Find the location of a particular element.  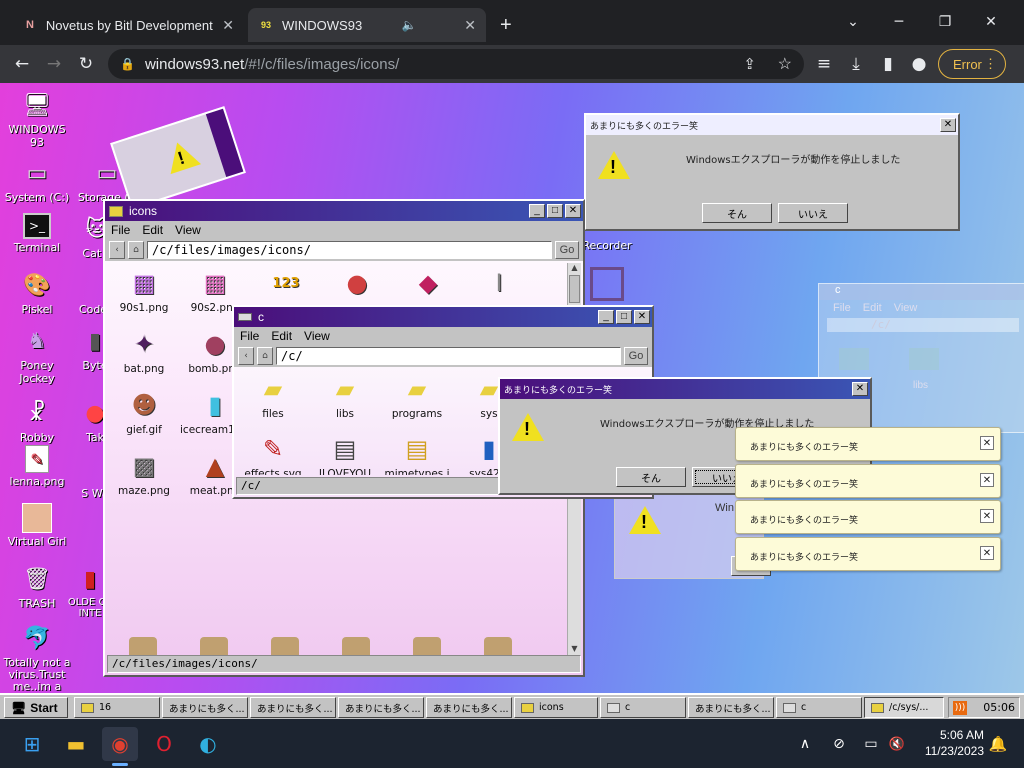

file-item: ◆ is located at coordinates (428, 284).